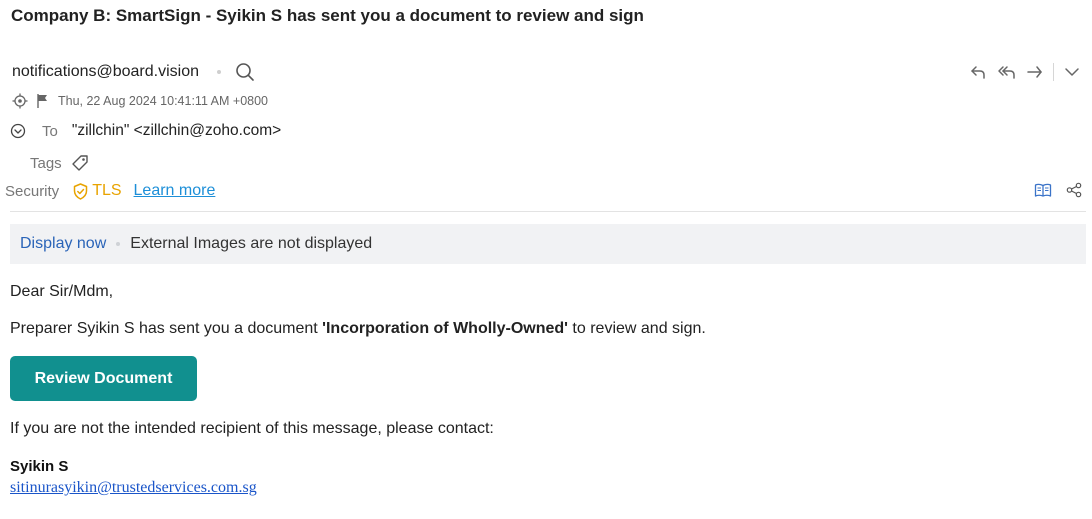  What do you see at coordinates (1058, 190) in the screenshot?
I see `view-tools` at bounding box center [1058, 190].